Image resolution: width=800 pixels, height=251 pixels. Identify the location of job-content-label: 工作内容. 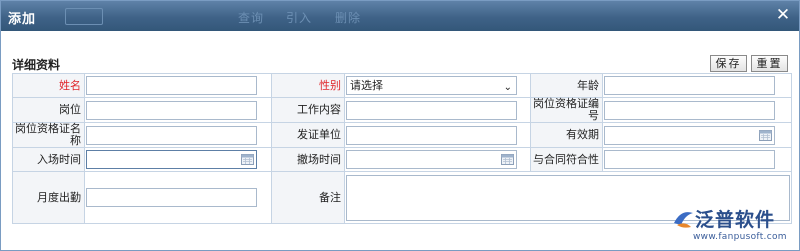
(308, 110).